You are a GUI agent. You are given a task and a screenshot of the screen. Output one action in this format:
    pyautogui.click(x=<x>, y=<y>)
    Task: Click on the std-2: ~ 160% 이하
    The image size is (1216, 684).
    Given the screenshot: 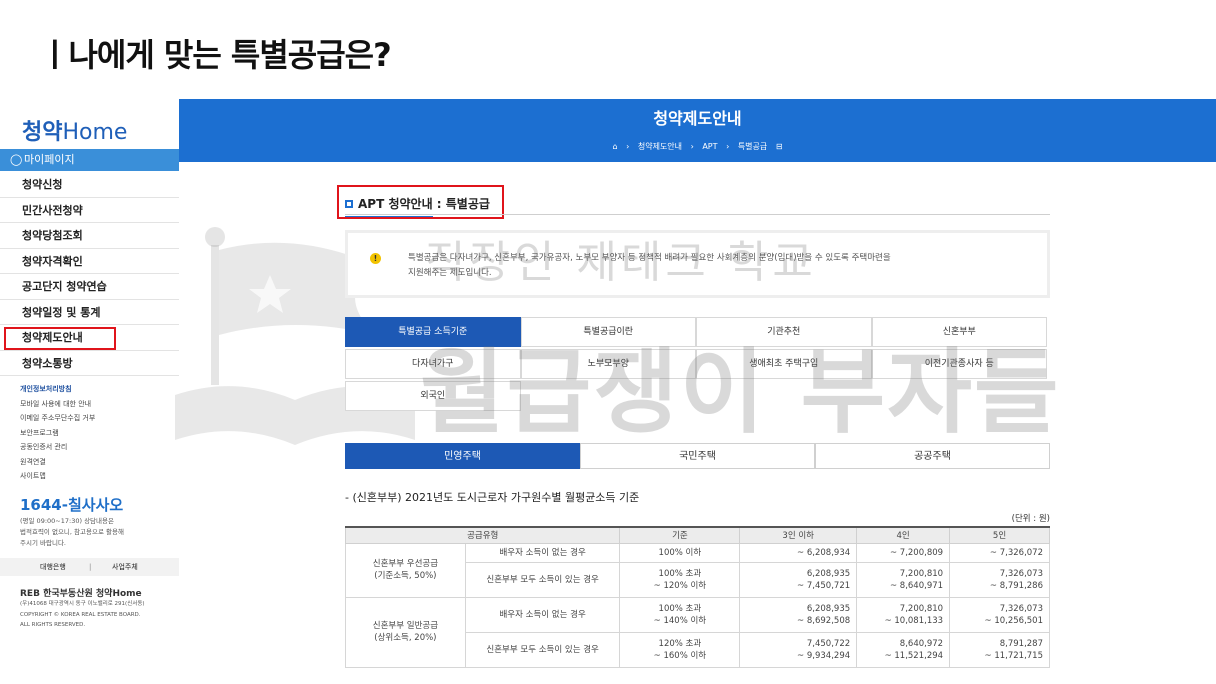 What is the action you would take?
    pyautogui.click(x=680, y=655)
    